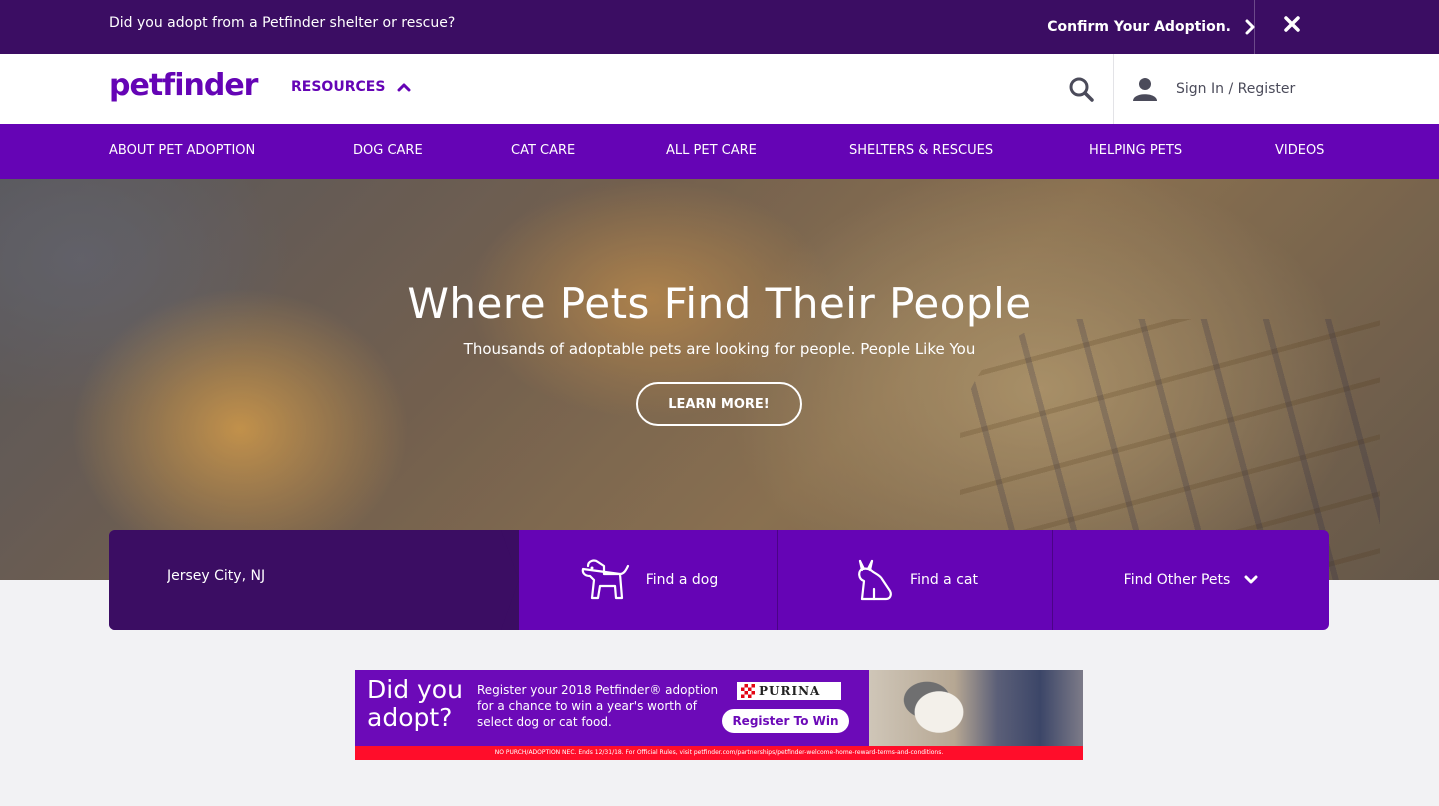 The height and width of the screenshot is (806, 1439). Describe the element at coordinates (785, 721) in the screenshot. I see `register-to-win-button: Register To Win` at that location.